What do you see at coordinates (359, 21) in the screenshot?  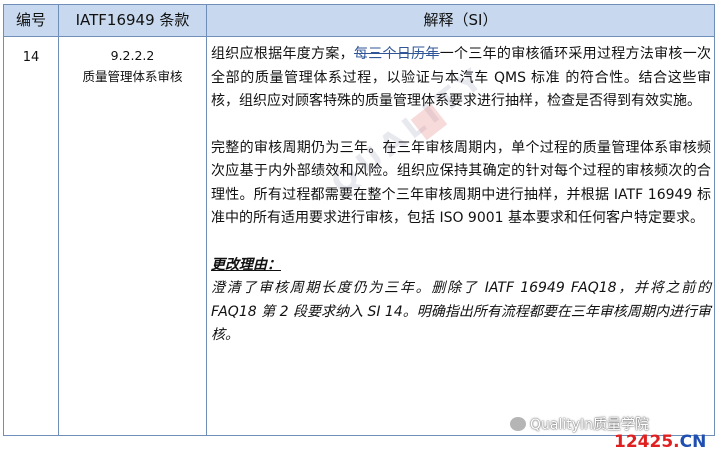 I see `table-header: 编号 IATF16949 条款 解释（SI）` at bounding box center [359, 21].